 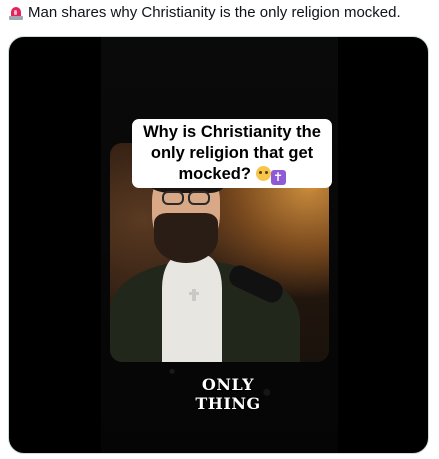 What do you see at coordinates (192, 308) in the screenshot?
I see `speaker-shirt` at bounding box center [192, 308].